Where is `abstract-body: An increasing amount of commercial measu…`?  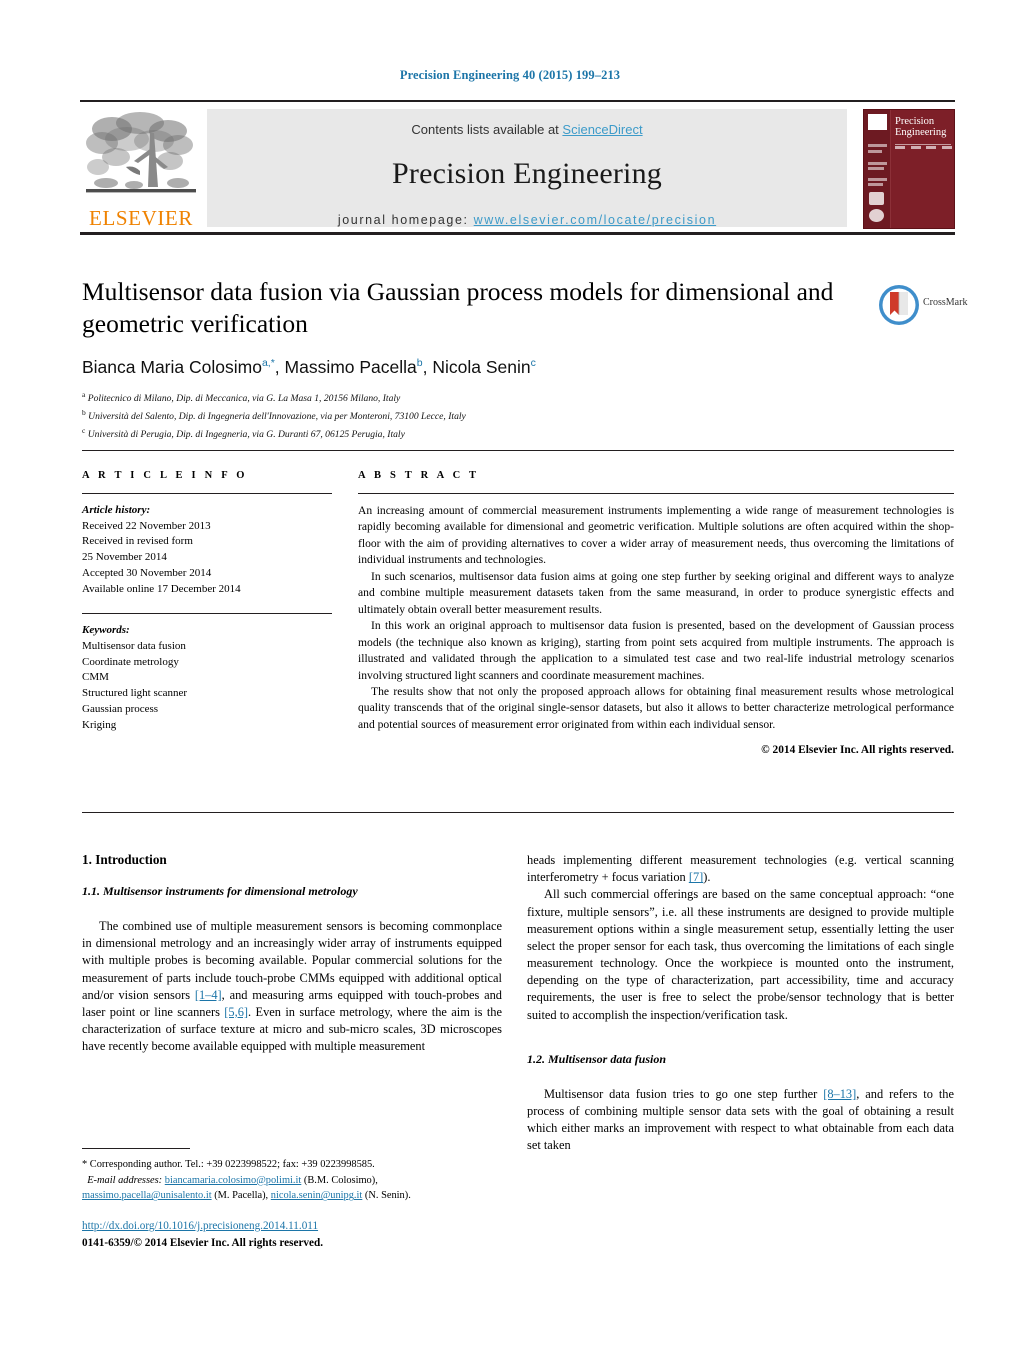
abstract-body: An increasing amount of commercial measu… is located at coordinates (656, 618).